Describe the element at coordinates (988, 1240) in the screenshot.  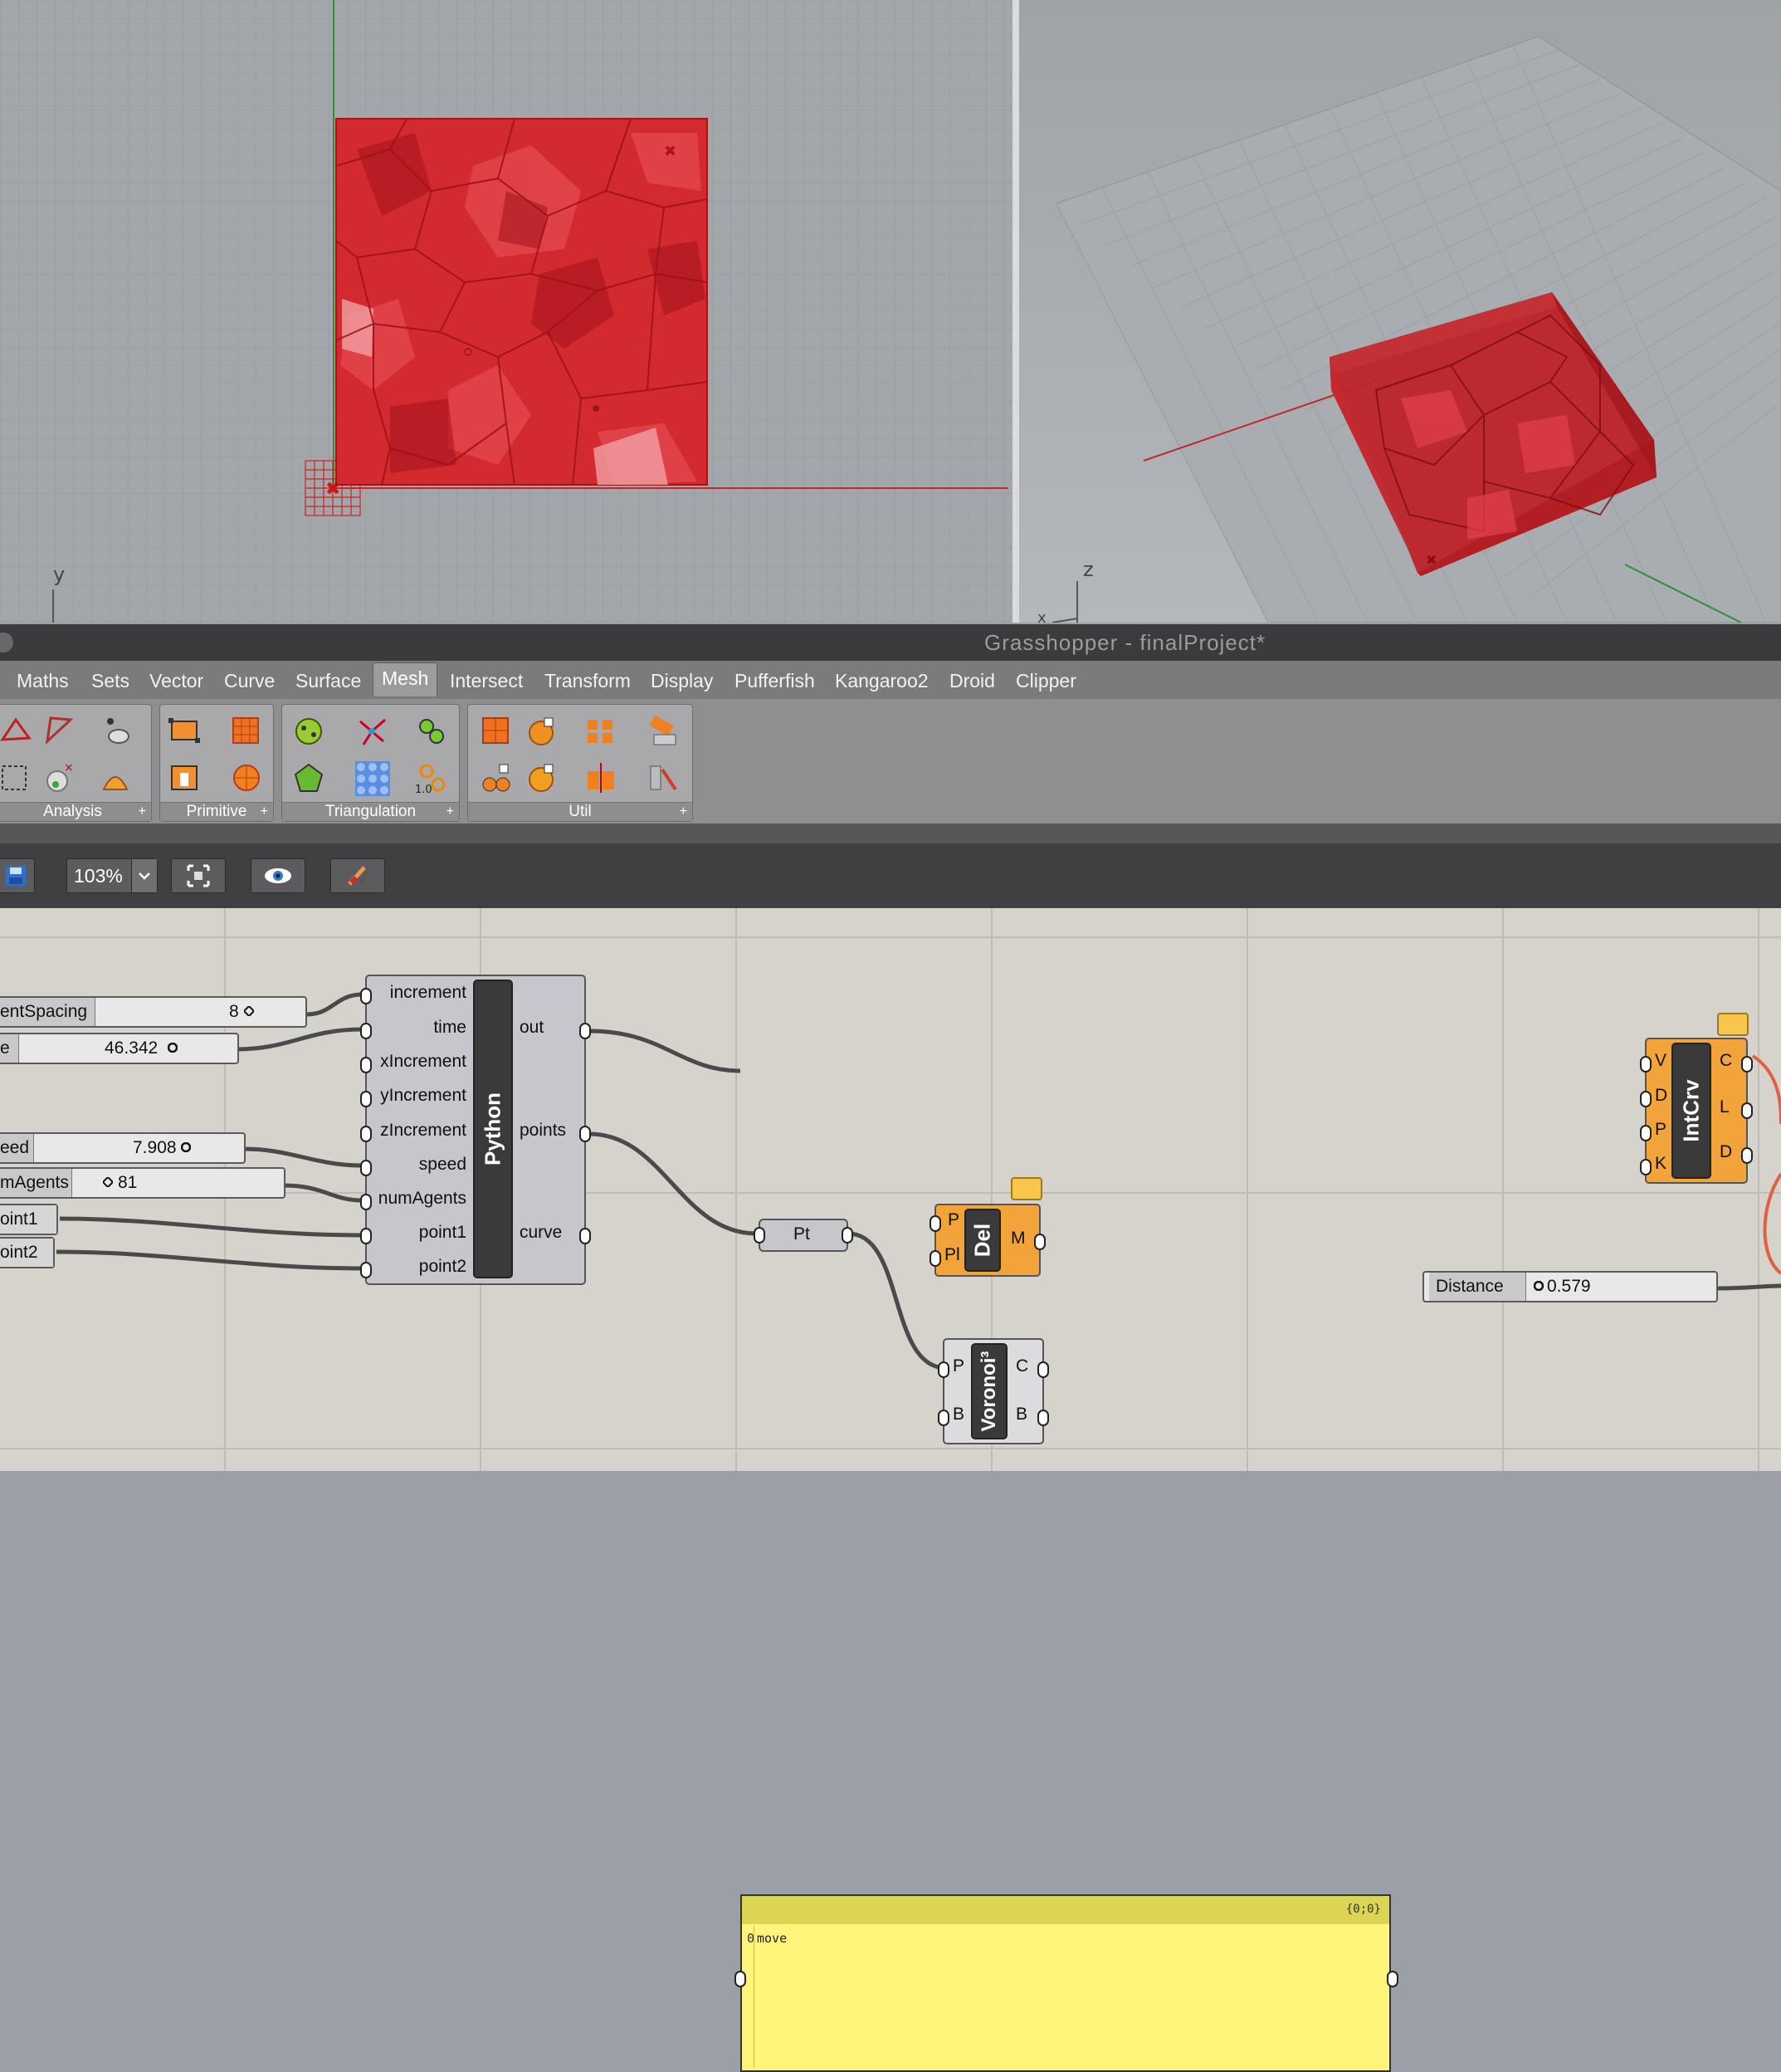
I see `delaunay-mesh-component: Del P Pl M` at that location.